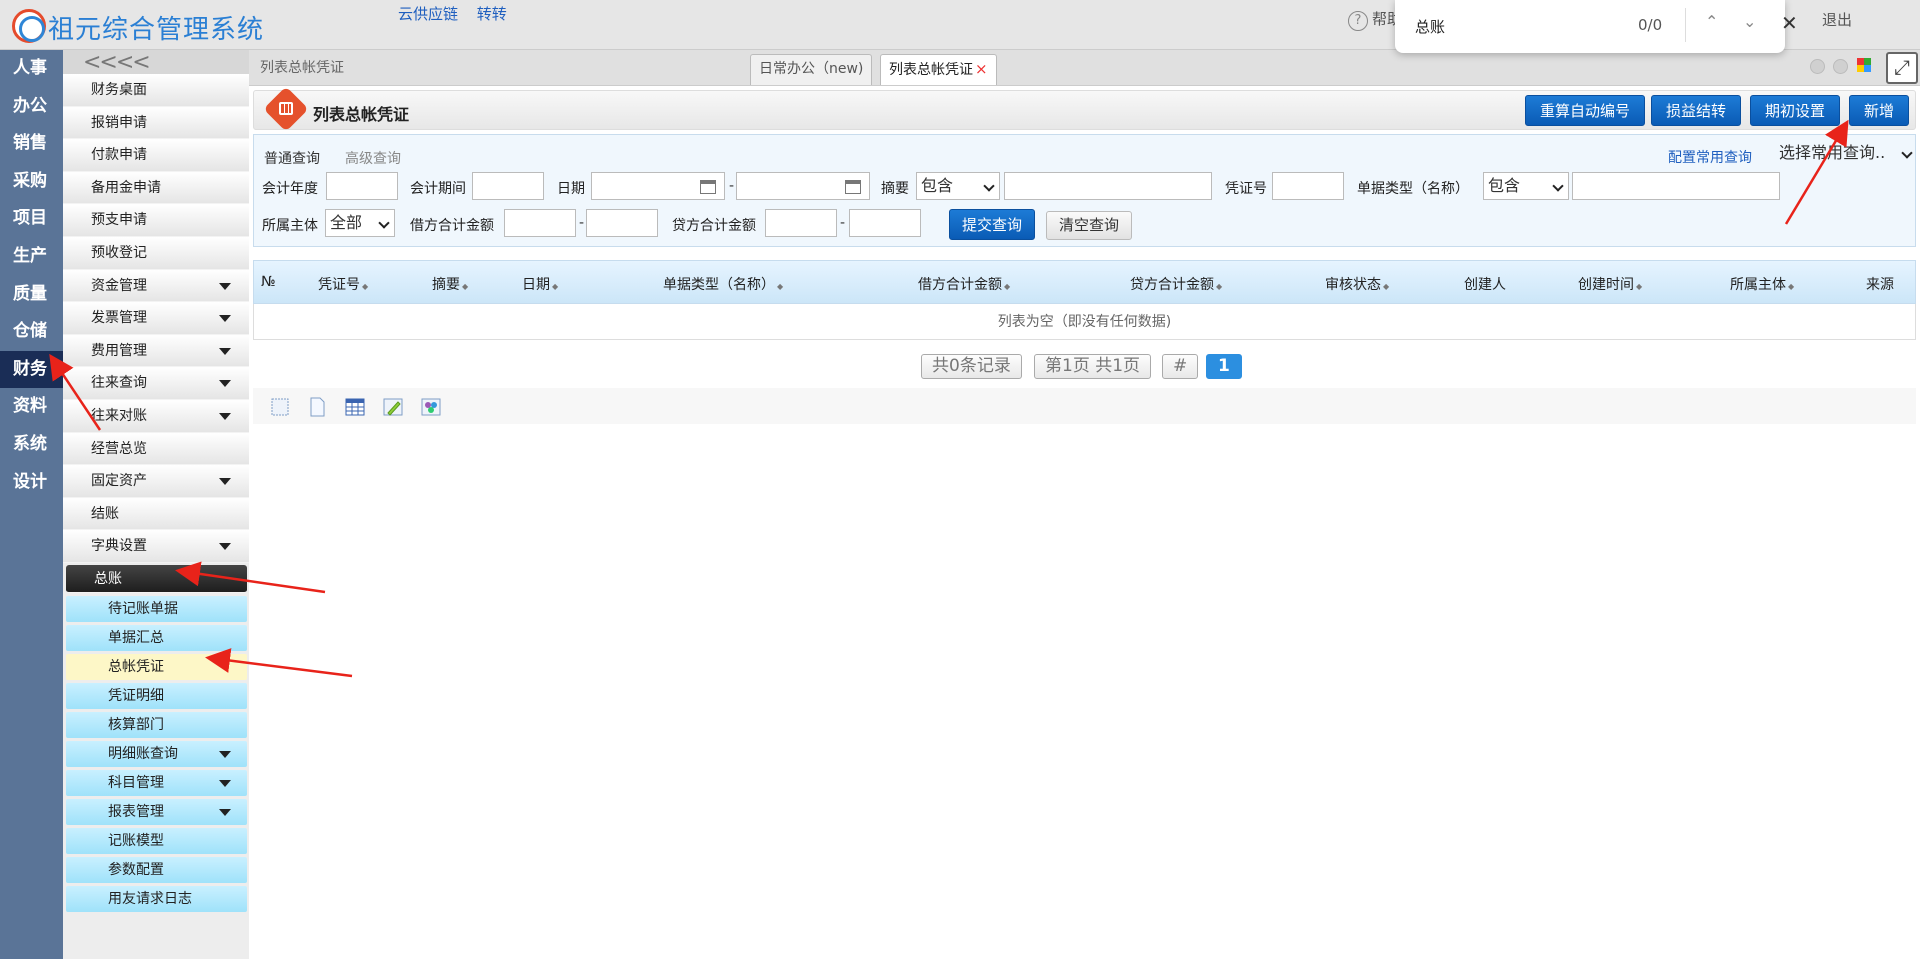 This screenshot has height=959, width=1920. I want to click on submenu-item: 往来查询, so click(156, 383).